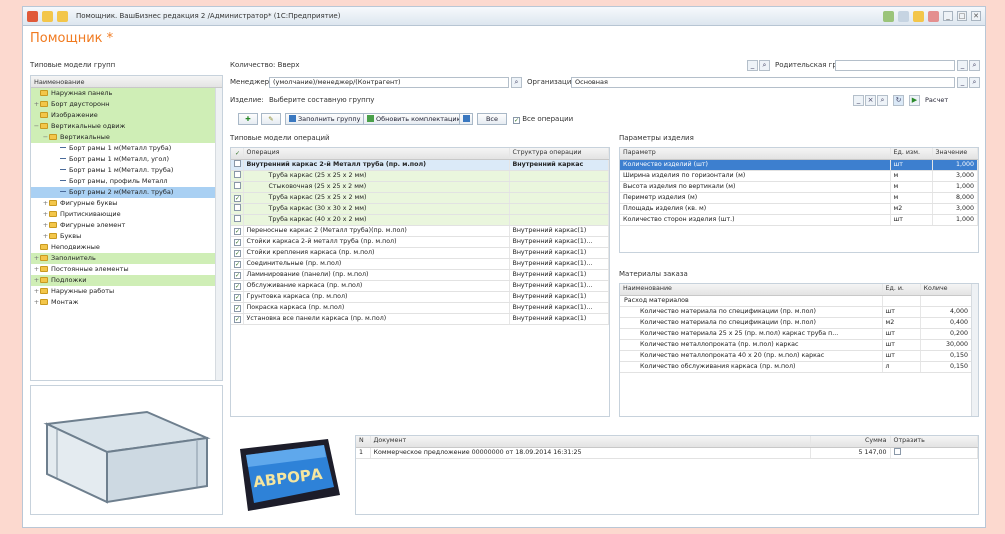 Image resolution: width=1005 pixels, height=534 pixels. I want to click on material-qty-cell: 0,150, so click(946, 356).